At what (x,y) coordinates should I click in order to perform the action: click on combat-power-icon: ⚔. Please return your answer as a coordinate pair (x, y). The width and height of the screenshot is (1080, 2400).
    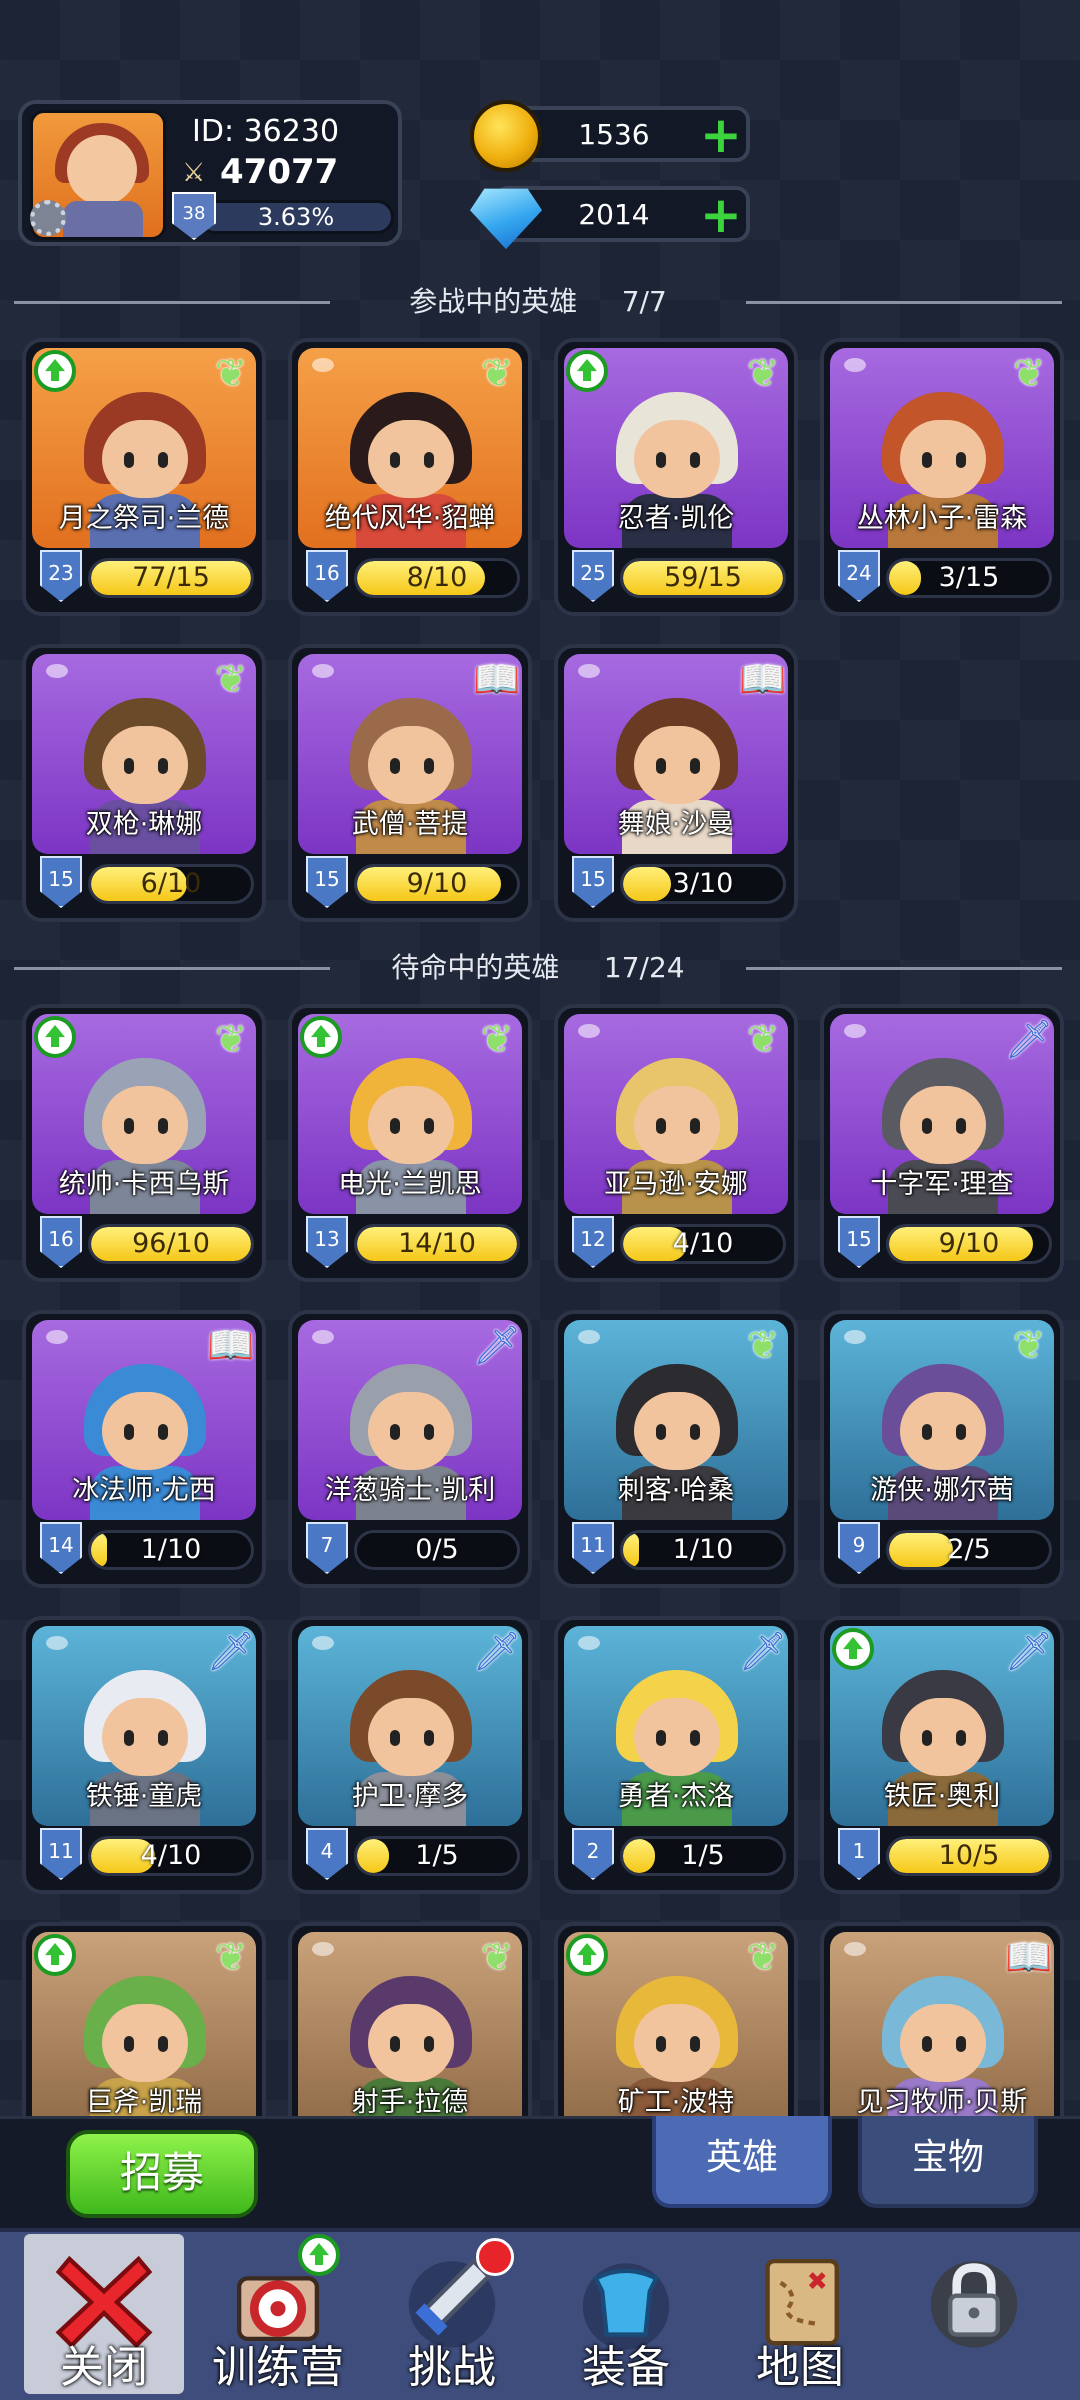
    Looking at the image, I should click on (194, 173).